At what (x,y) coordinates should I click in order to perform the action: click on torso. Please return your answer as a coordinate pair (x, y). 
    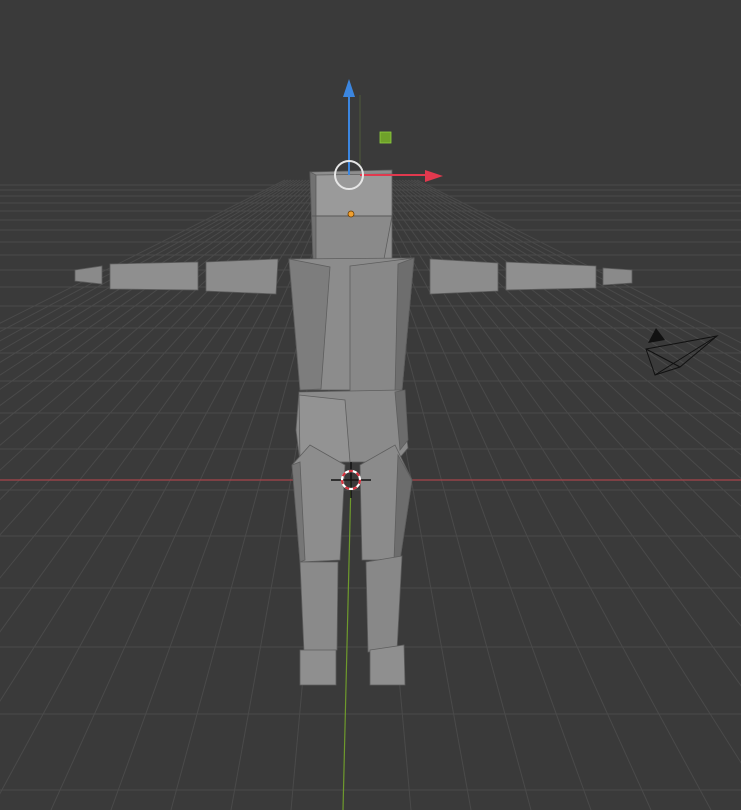
    Looking at the image, I should click on (351, 325).